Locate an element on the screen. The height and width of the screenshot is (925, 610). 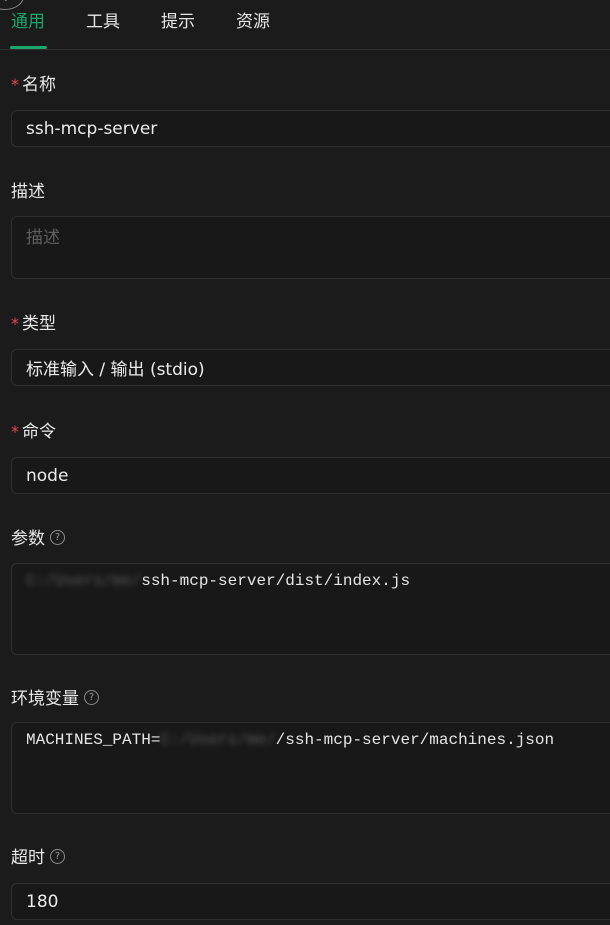
args-value: C:/Users/me/ssh-mcp-server/dist/index.js is located at coordinates (218, 581).